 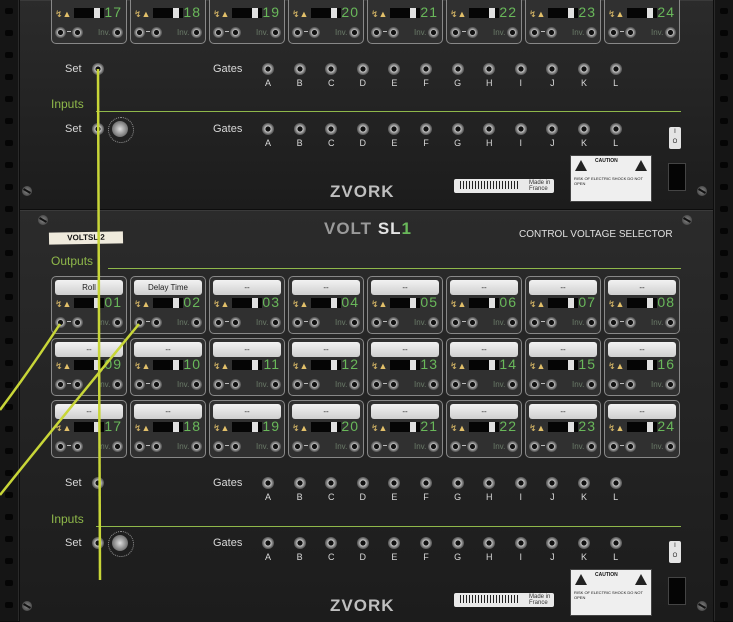 I want to click on lower-power-toggle: IO, so click(x=675, y=552).